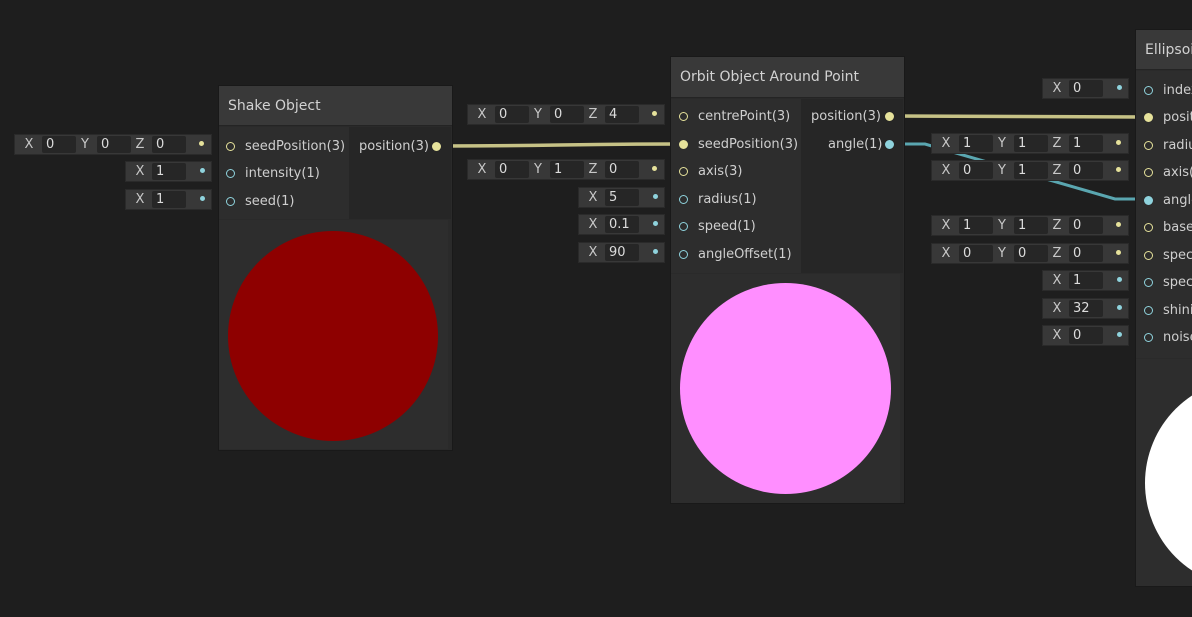  What do you see at coordinates (295, 146) in the screenshot?
I see `port-label: seedPosition(3)` at bounding box center [295, 146].